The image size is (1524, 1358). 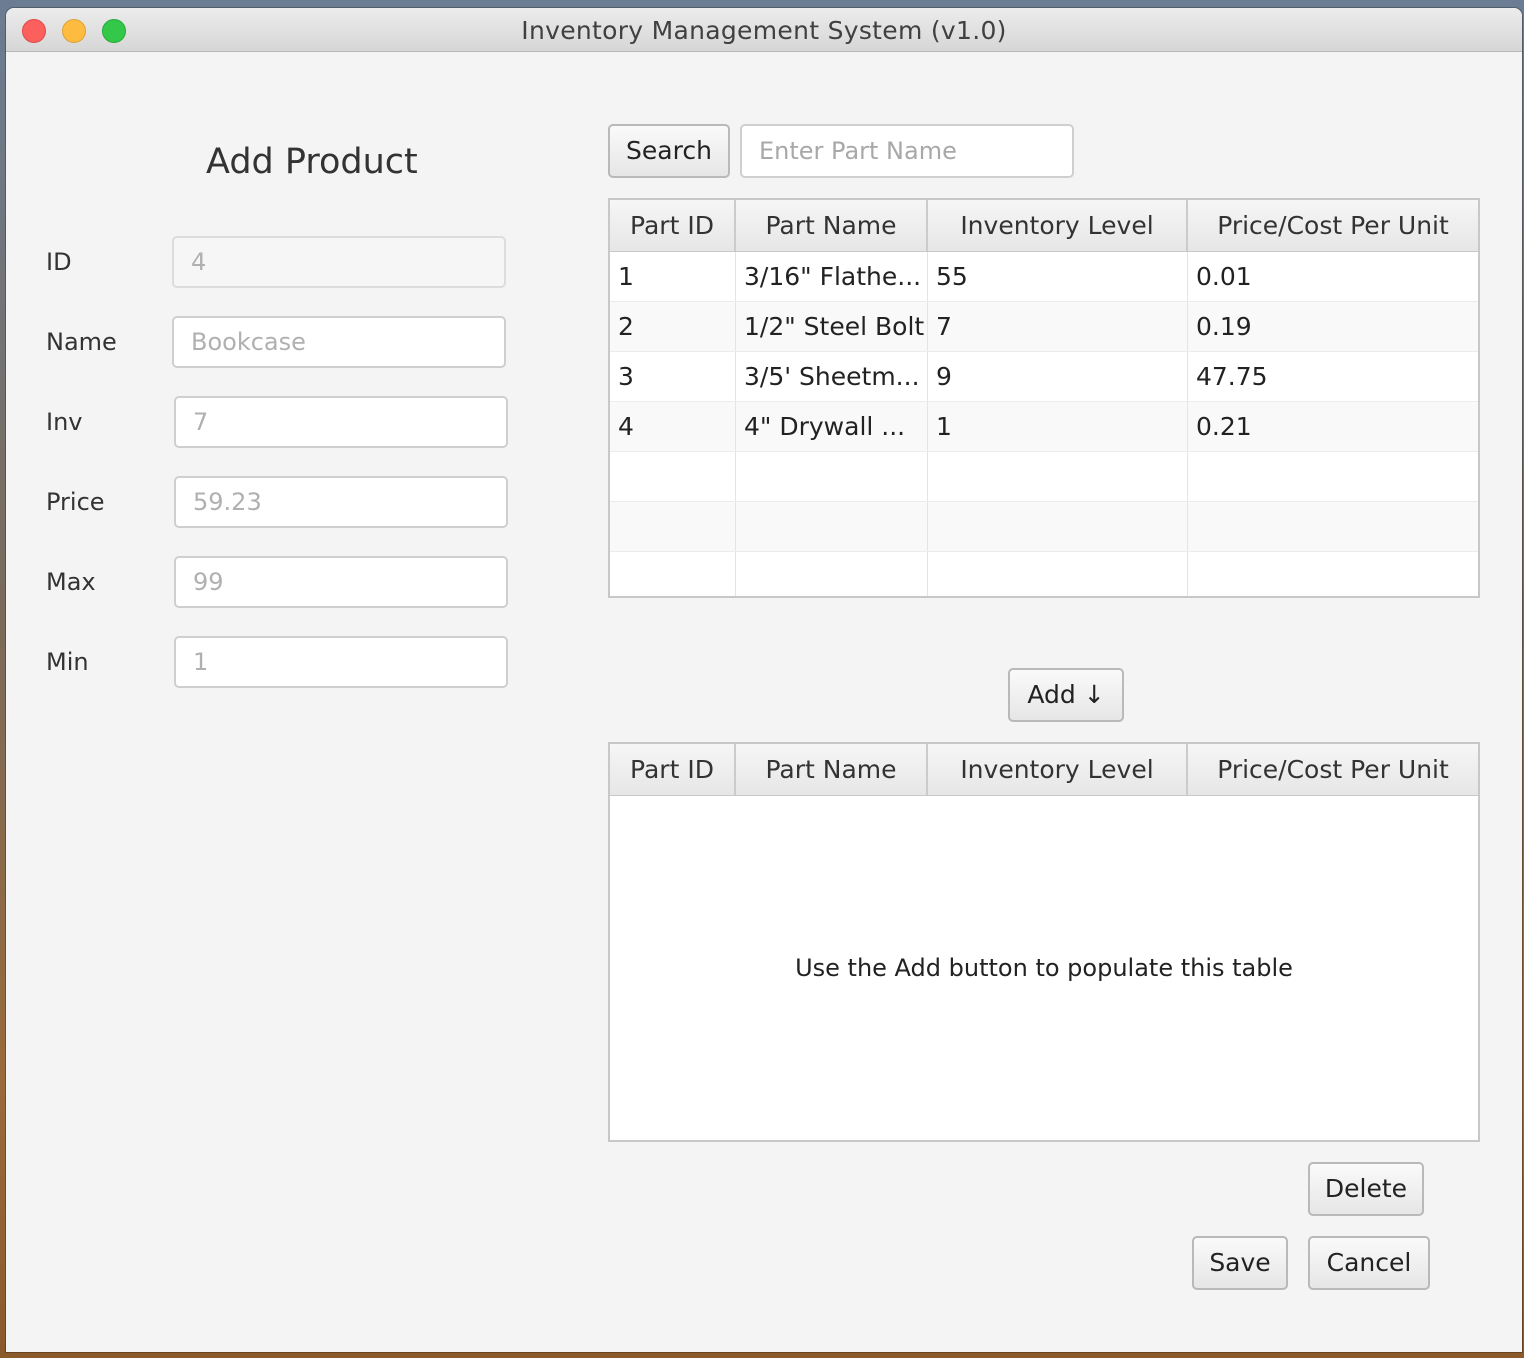 I want to click on cell-inventory-level: 55, so click(x=1058, y=276).